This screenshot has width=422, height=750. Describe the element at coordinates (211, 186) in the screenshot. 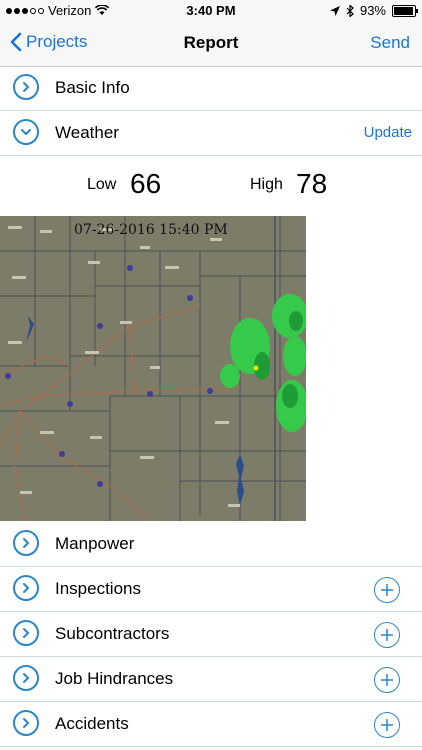

I see `weather-temperatures: Low 66 High 78` at that location.